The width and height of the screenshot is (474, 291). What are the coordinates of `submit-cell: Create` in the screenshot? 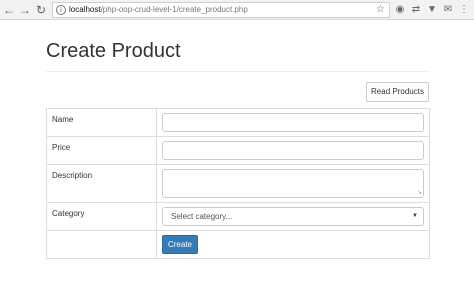 It's located at (293, 244).